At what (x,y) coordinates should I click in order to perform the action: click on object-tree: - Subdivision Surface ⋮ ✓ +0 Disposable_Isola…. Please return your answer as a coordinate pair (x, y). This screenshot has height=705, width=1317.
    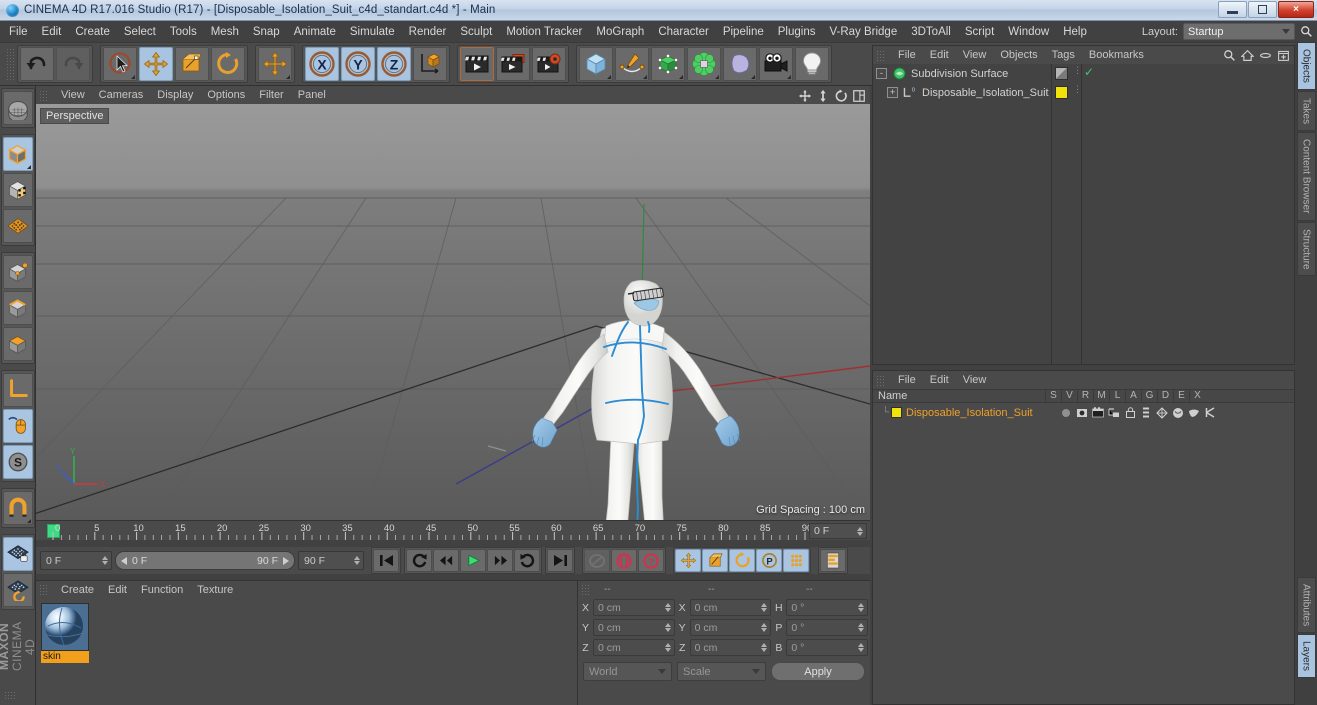
    Looking at the image, I should click on (1083, 214).